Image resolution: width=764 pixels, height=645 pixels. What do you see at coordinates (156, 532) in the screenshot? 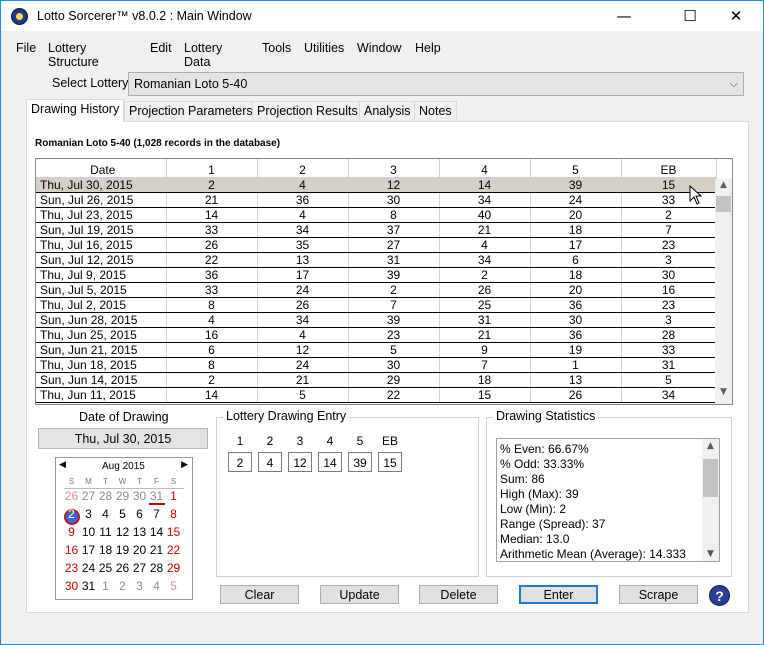
I see `calendar-day: 14` at bounding box center [156, 532].